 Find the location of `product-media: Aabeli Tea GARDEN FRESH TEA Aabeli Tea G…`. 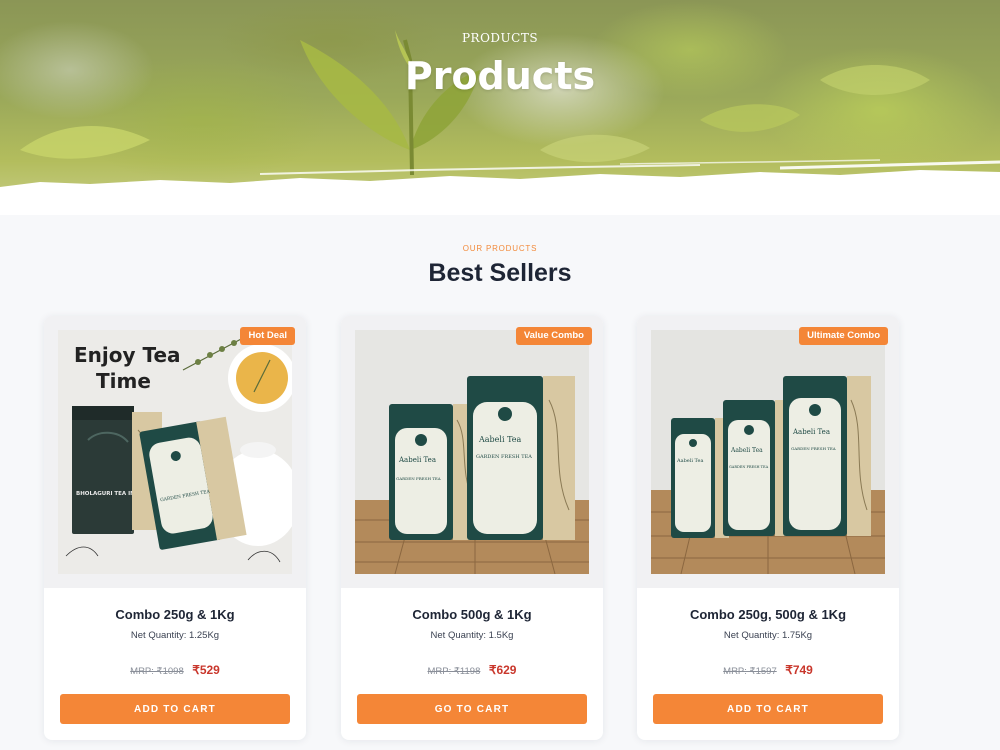

product-media: Aabeli Tea GARDEN FRESH TEA Aabeli Tea G… is located at coordinates (472, 452).